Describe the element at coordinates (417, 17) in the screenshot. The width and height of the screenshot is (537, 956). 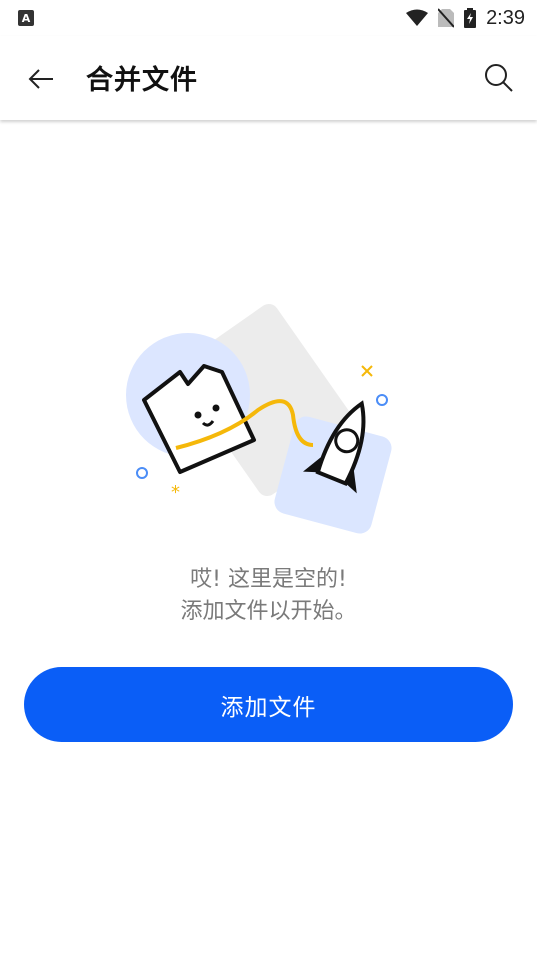
I see `wifi-icon` at that location.